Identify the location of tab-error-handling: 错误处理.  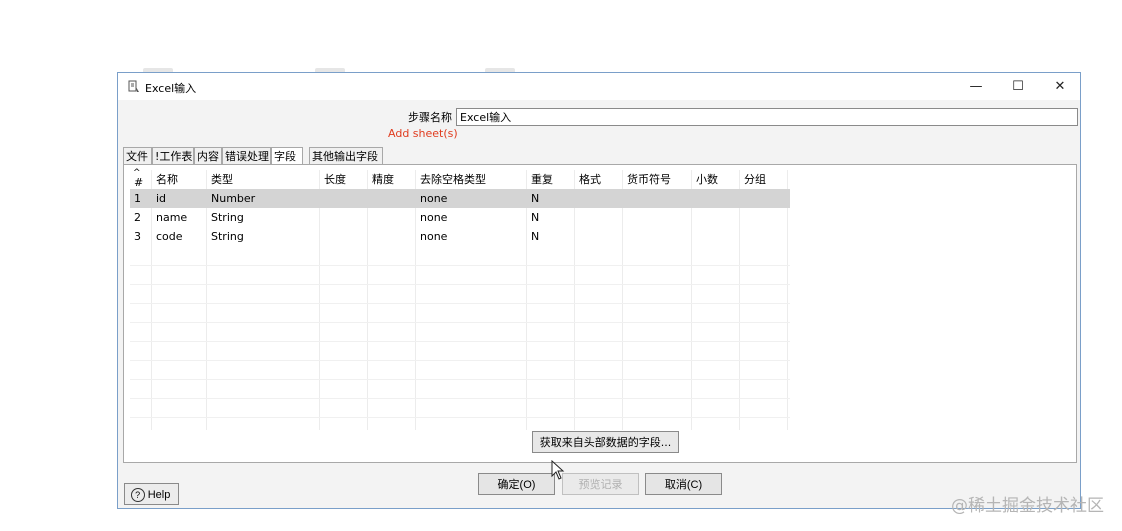
(246, 155).